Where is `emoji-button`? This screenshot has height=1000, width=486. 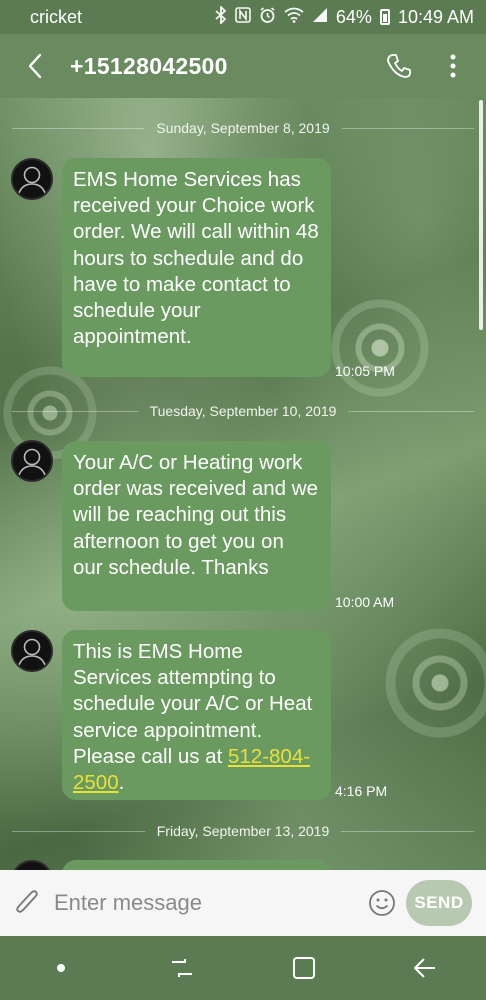
emoji-button is located at coordinates (382, 903).